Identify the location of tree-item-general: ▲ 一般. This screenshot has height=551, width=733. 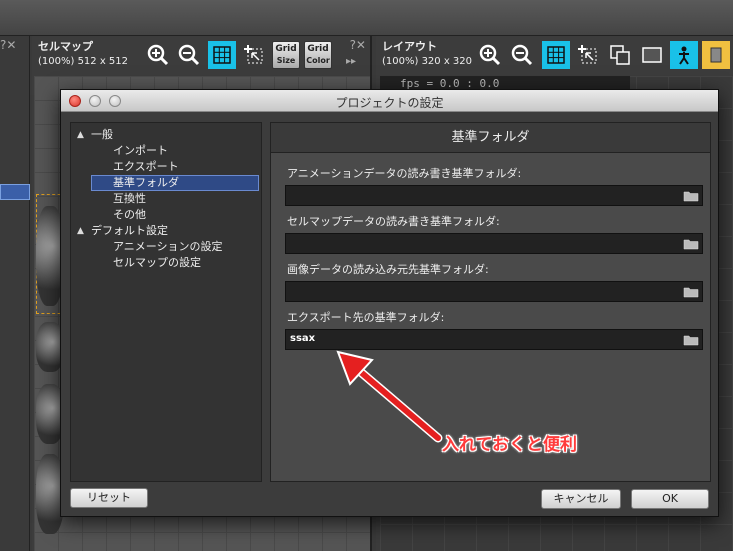
(166, 135).